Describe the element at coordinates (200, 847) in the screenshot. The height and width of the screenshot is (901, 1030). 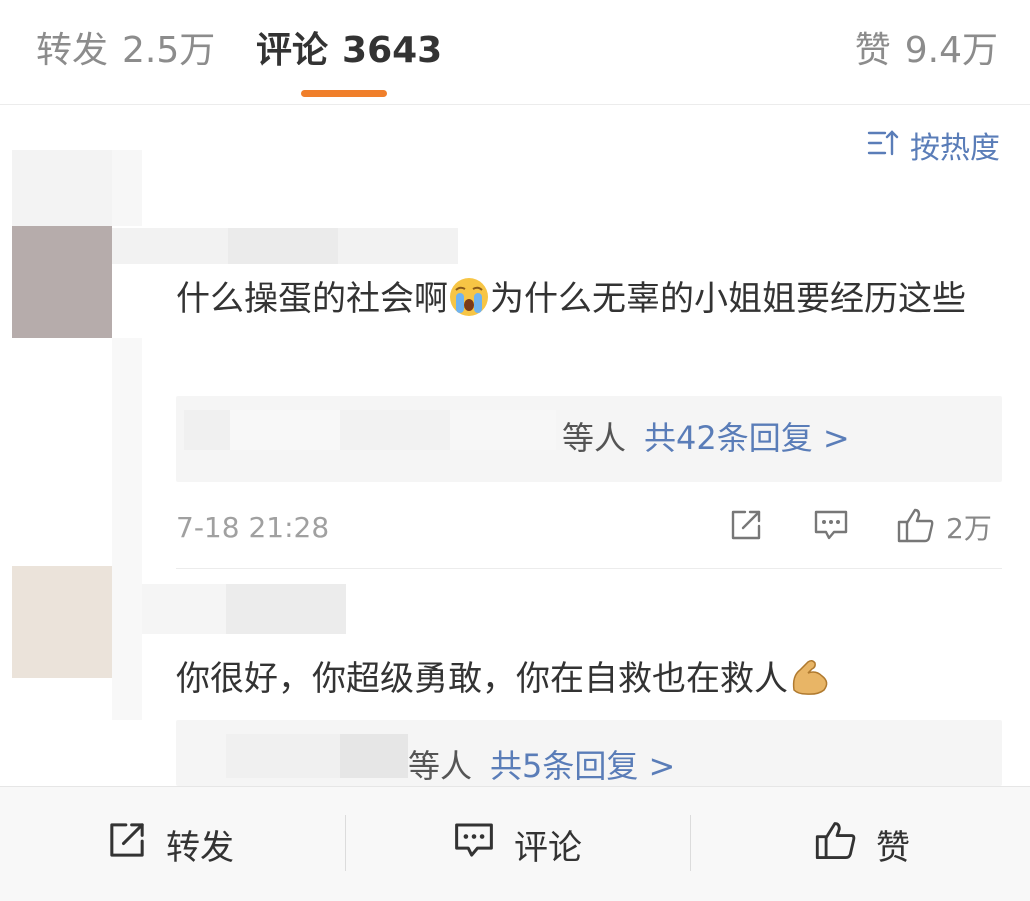
I see `repost-label: 转发` at that location.